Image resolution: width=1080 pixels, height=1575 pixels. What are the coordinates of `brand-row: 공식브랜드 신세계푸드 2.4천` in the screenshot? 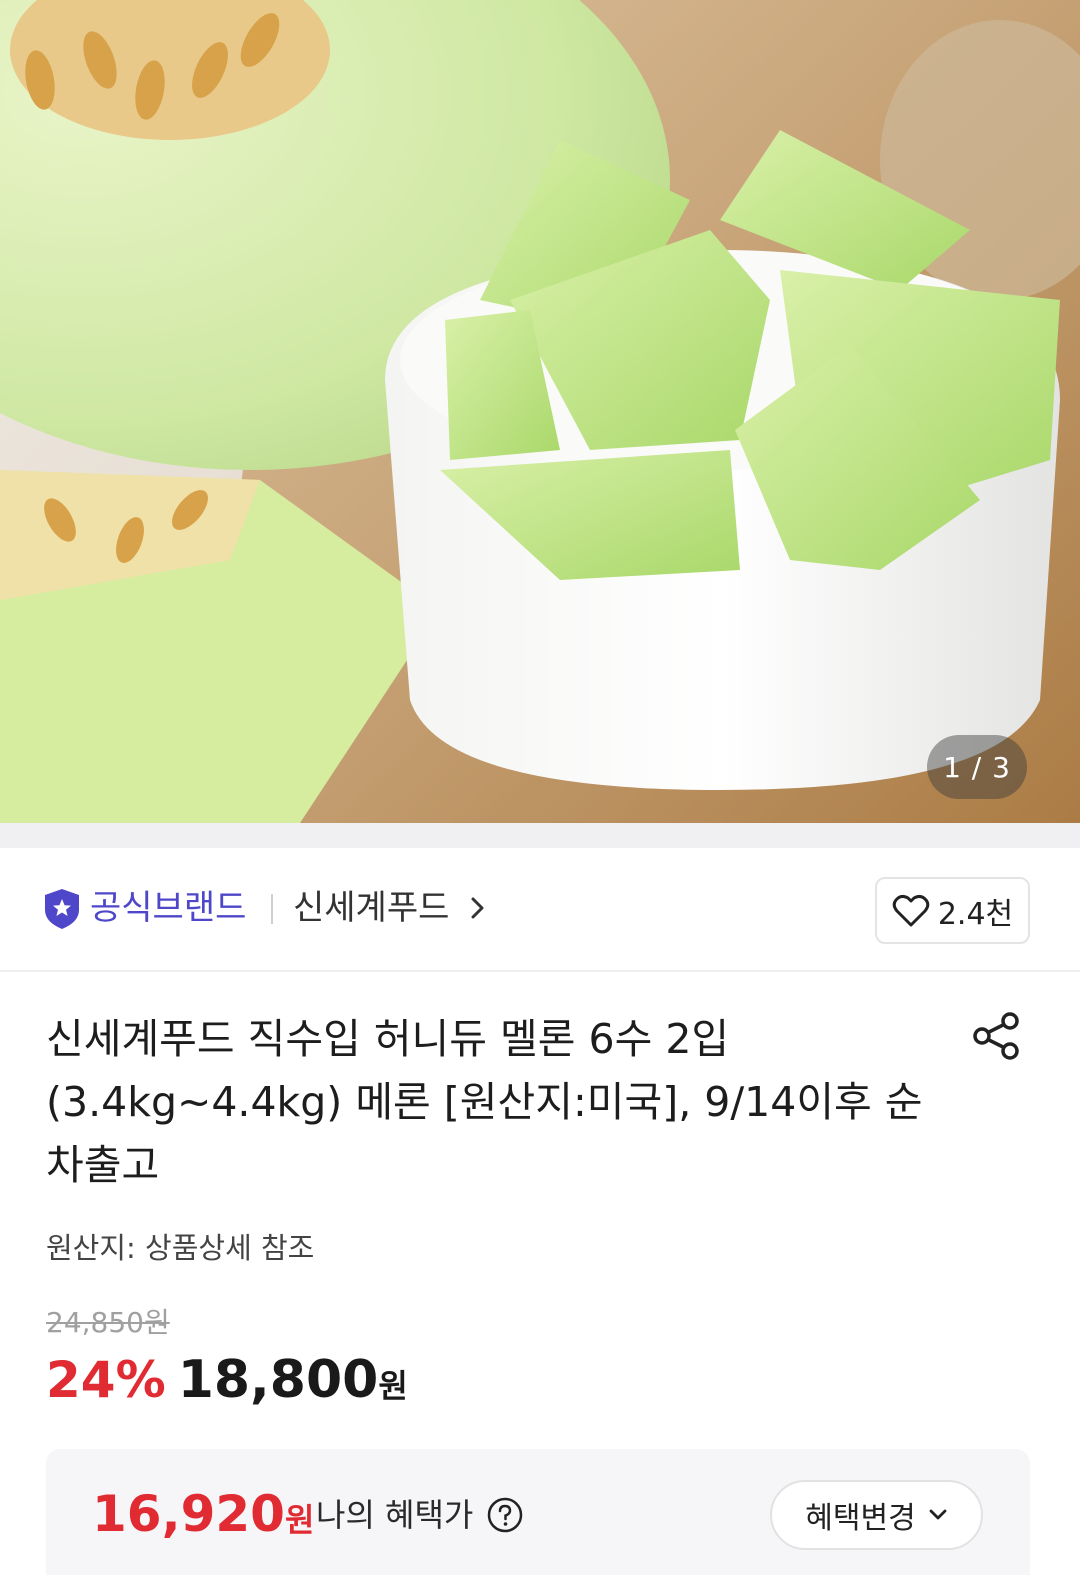 It's located at (540, 910).